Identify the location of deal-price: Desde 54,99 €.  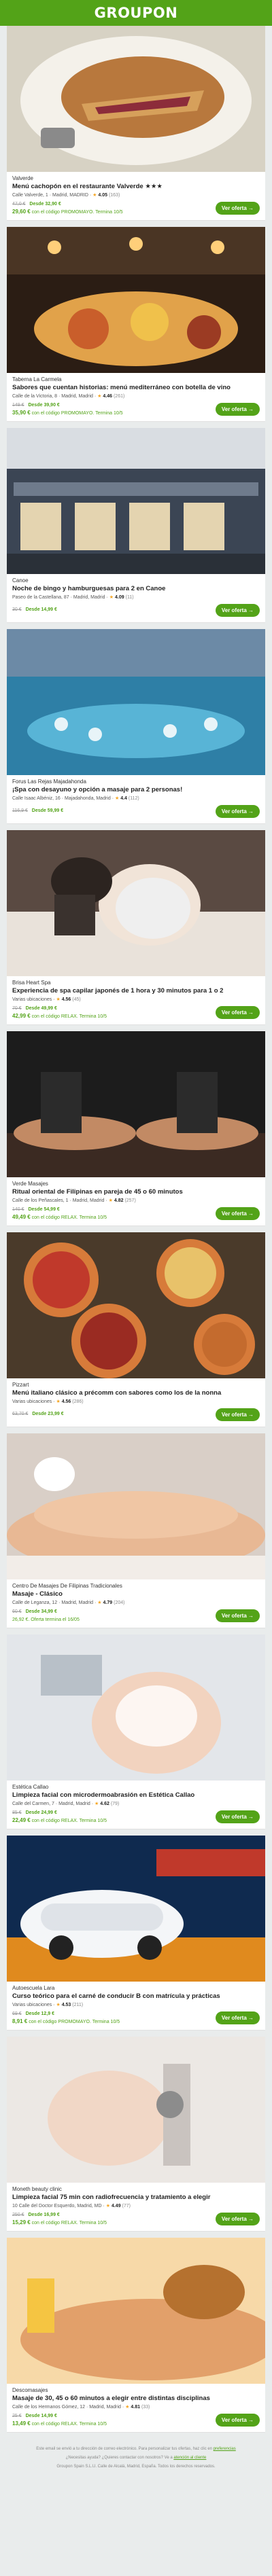
(44, 1209).